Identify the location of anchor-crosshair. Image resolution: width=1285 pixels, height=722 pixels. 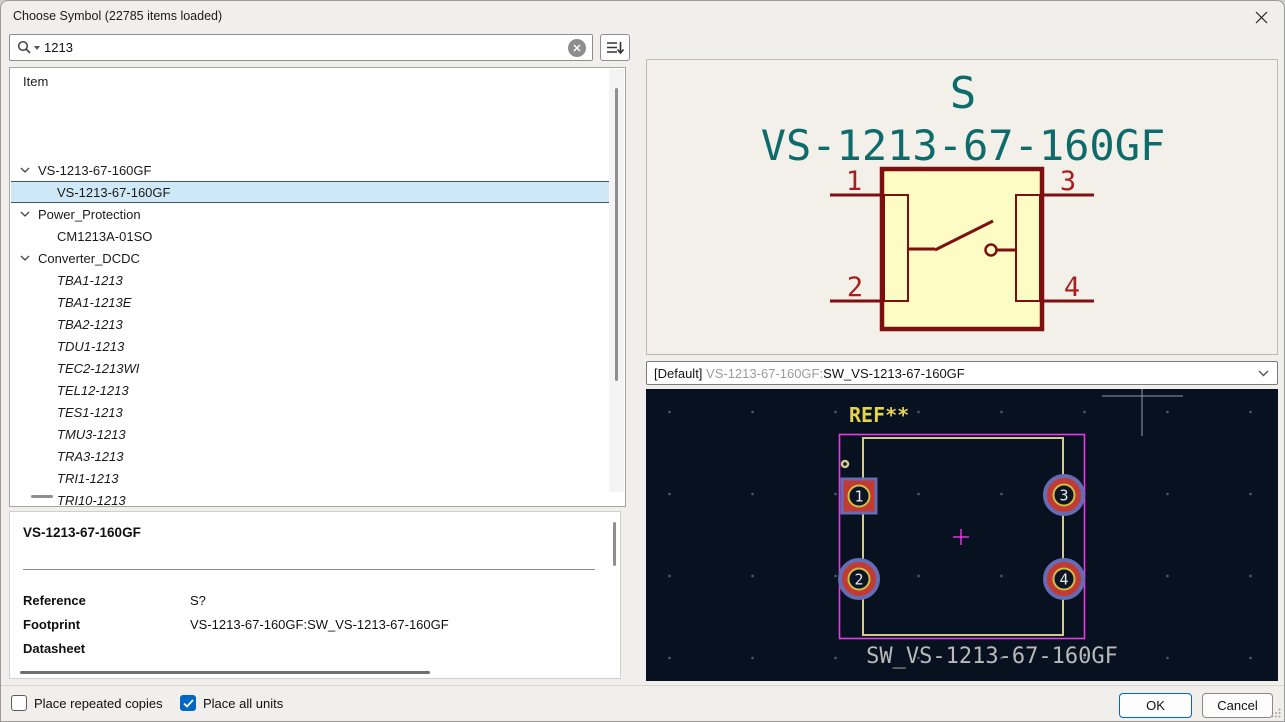
(961, 537).